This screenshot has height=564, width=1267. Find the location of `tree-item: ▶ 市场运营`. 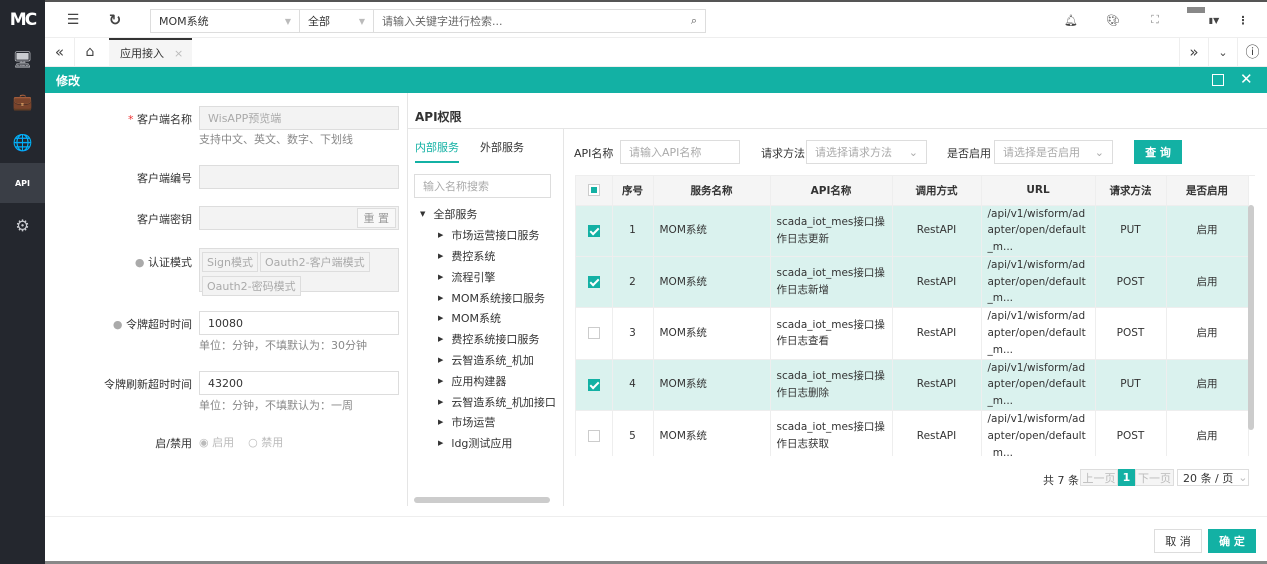

tree-item: ▶ 市场运营 is located at coordinates (487, 422).